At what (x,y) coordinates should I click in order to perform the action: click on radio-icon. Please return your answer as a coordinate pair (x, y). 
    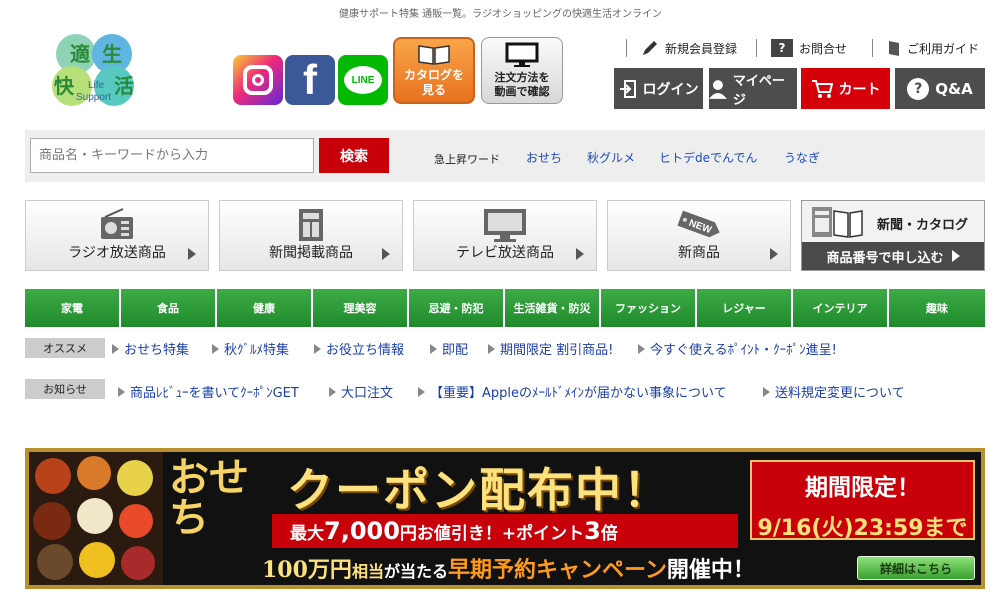
    Looking at the image, I should click on (117, 223).